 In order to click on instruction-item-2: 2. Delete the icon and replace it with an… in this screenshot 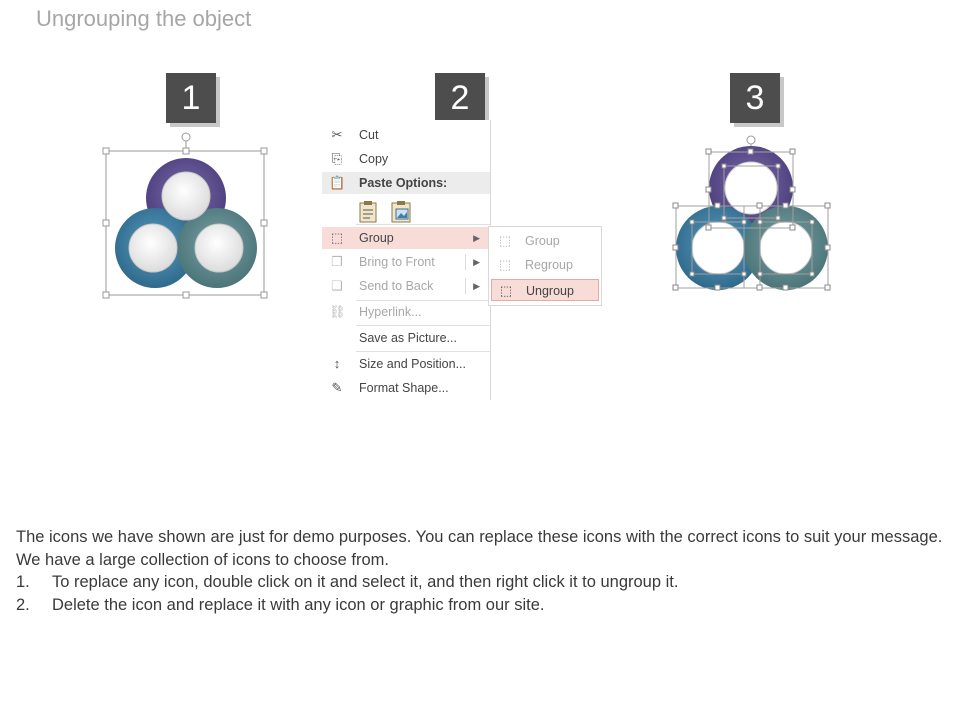, I will do `click(481, 605)`.